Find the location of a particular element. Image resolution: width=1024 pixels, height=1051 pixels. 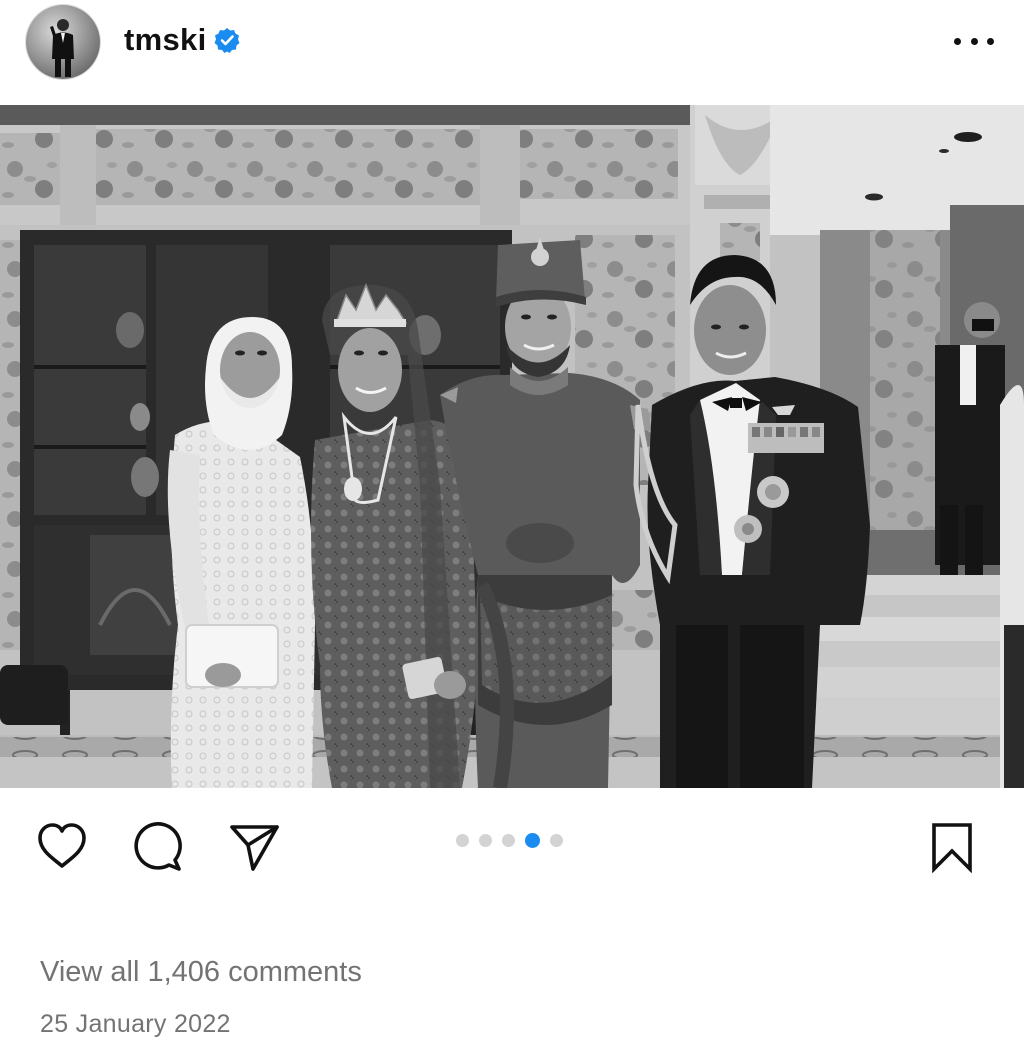

avatar is located at coordinates (63, 42).